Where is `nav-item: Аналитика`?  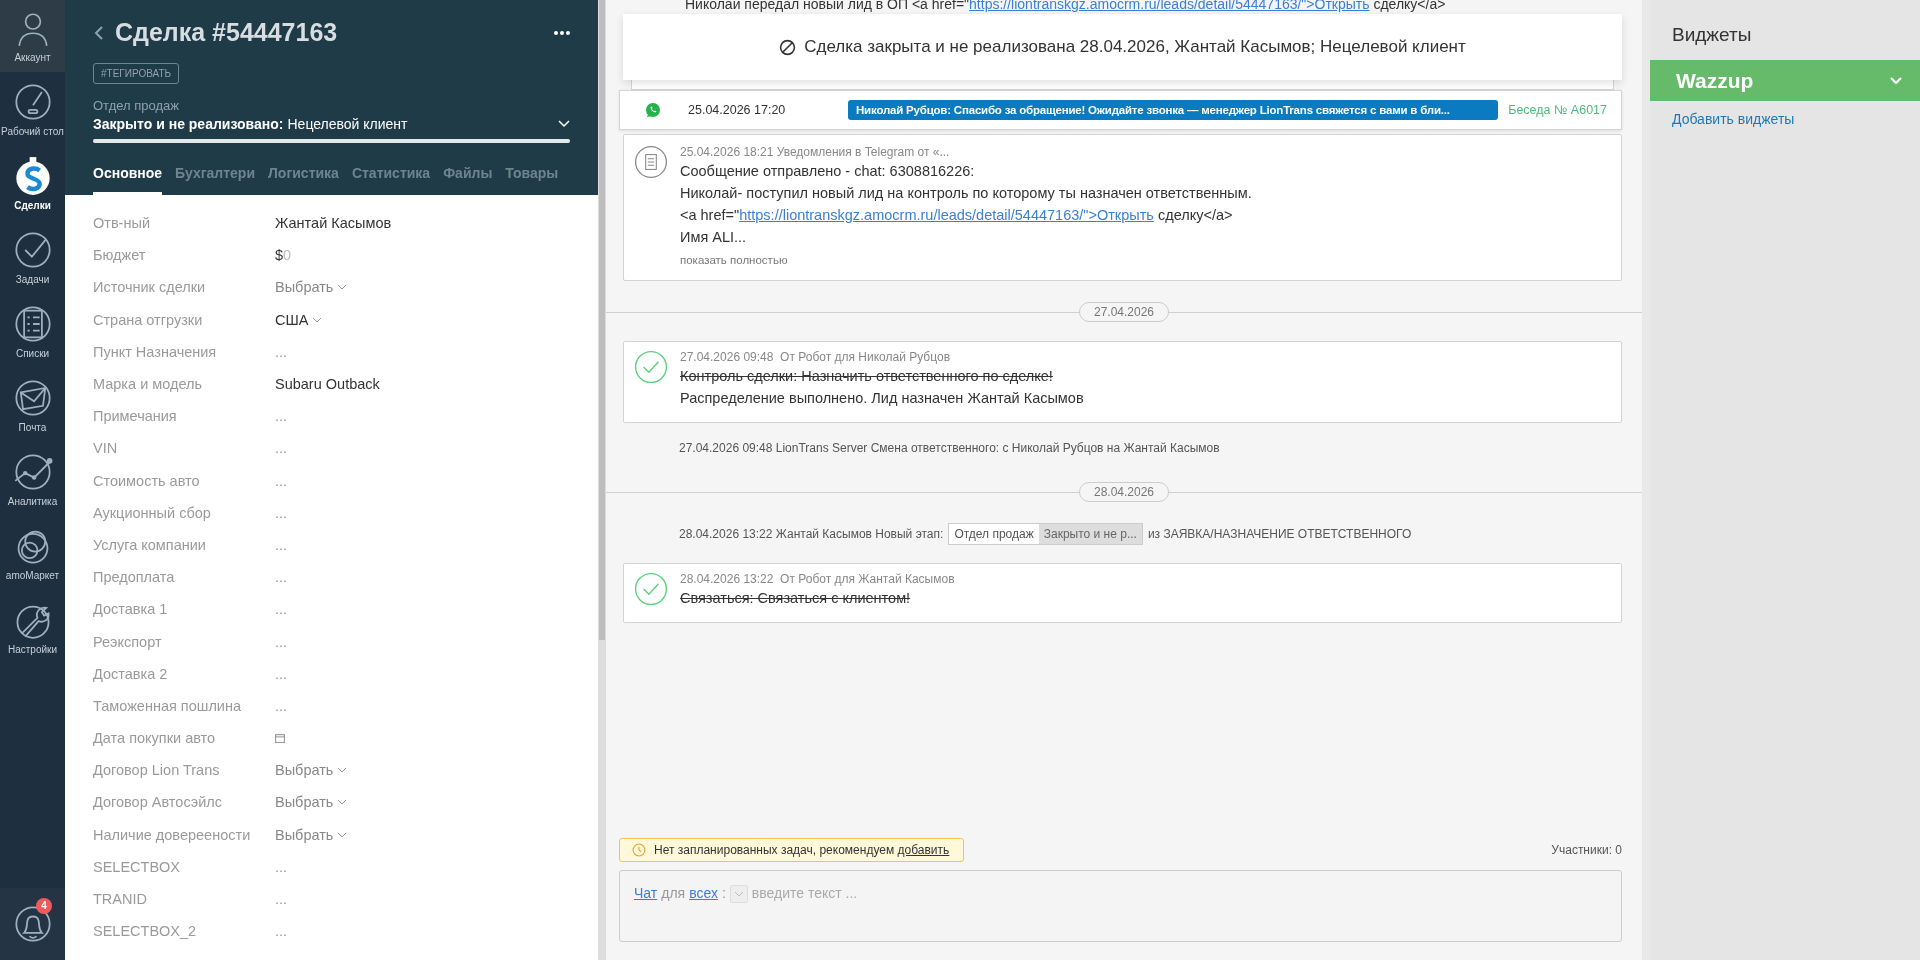
nav-item: Аналитика is located at coordinates (32, 479).